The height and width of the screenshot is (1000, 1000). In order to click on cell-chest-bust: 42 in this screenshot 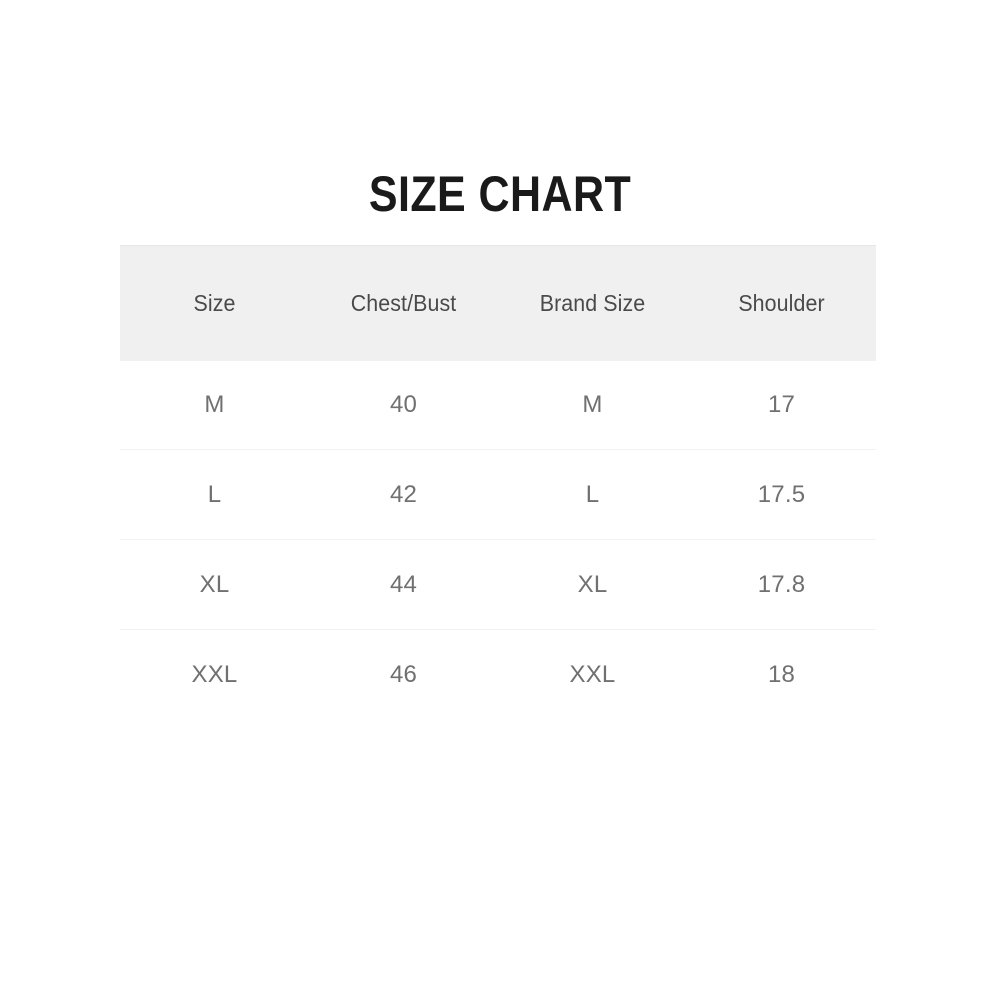, I will do `click(403, 494)`.